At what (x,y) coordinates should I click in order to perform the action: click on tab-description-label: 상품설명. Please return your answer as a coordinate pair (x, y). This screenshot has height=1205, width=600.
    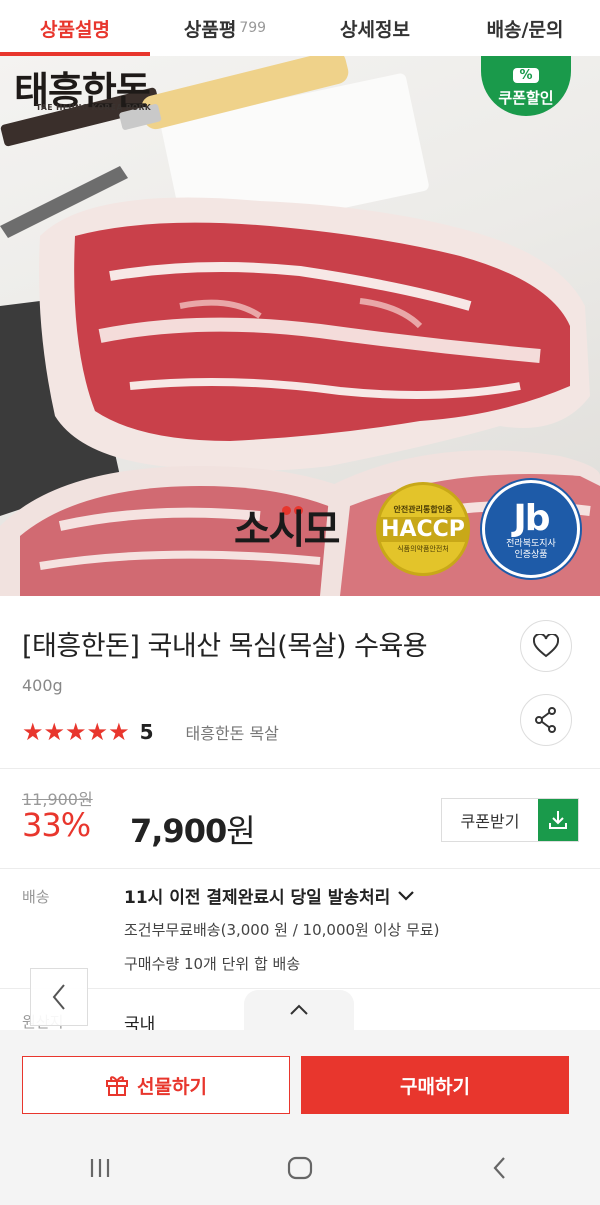
    Looking at the image, I should click on (75, 29).